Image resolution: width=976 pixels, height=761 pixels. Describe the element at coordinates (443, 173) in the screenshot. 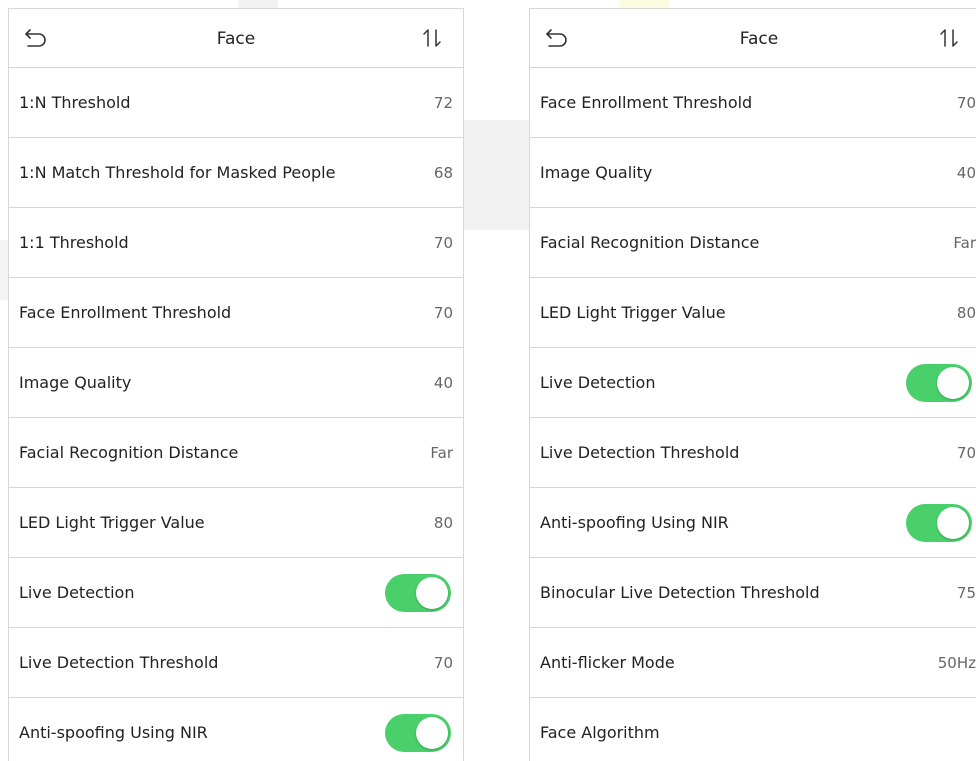

I see `setting-value: 68` at that location.